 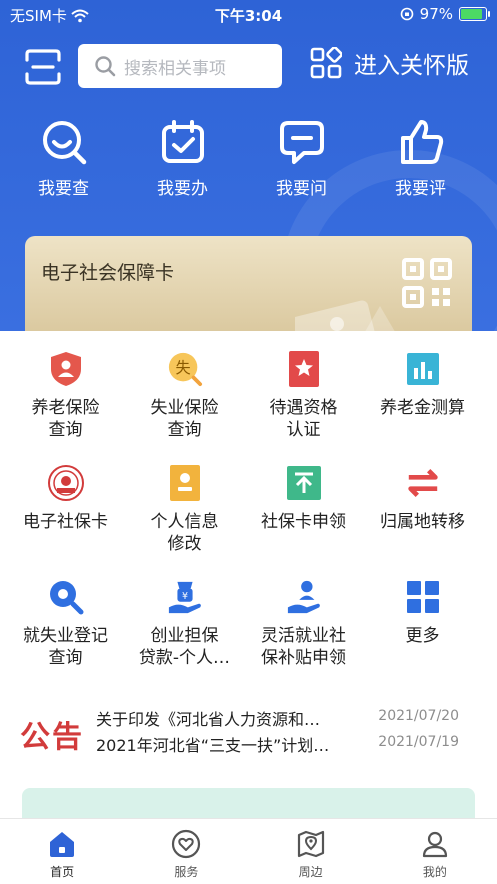 I want to click on social-card-seal-icon, so click(x=65, y=483).